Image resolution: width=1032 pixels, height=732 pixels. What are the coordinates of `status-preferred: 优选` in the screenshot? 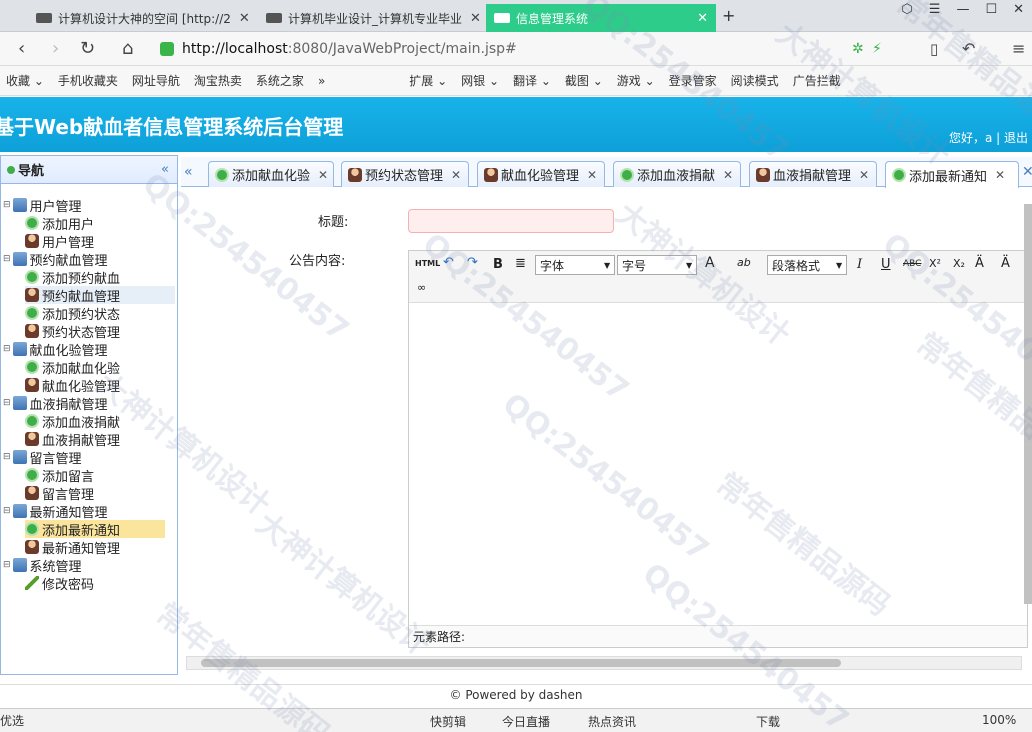 It's located at (12, 720).